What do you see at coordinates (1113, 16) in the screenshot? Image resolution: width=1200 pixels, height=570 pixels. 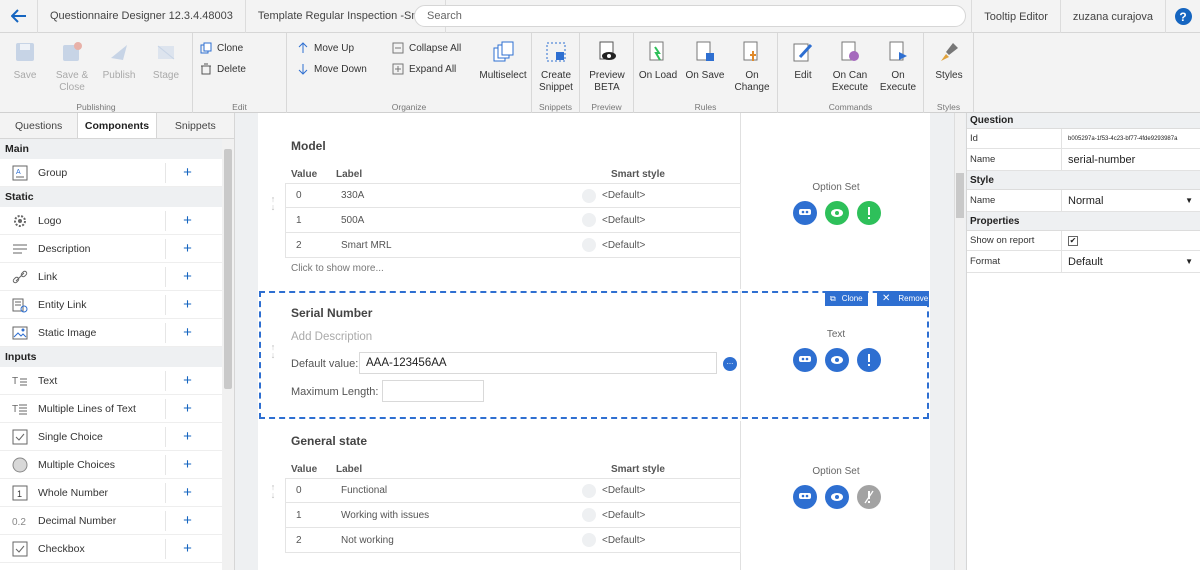 I see `user-name: zuzana curajova` at bounding box center [1113, 16].